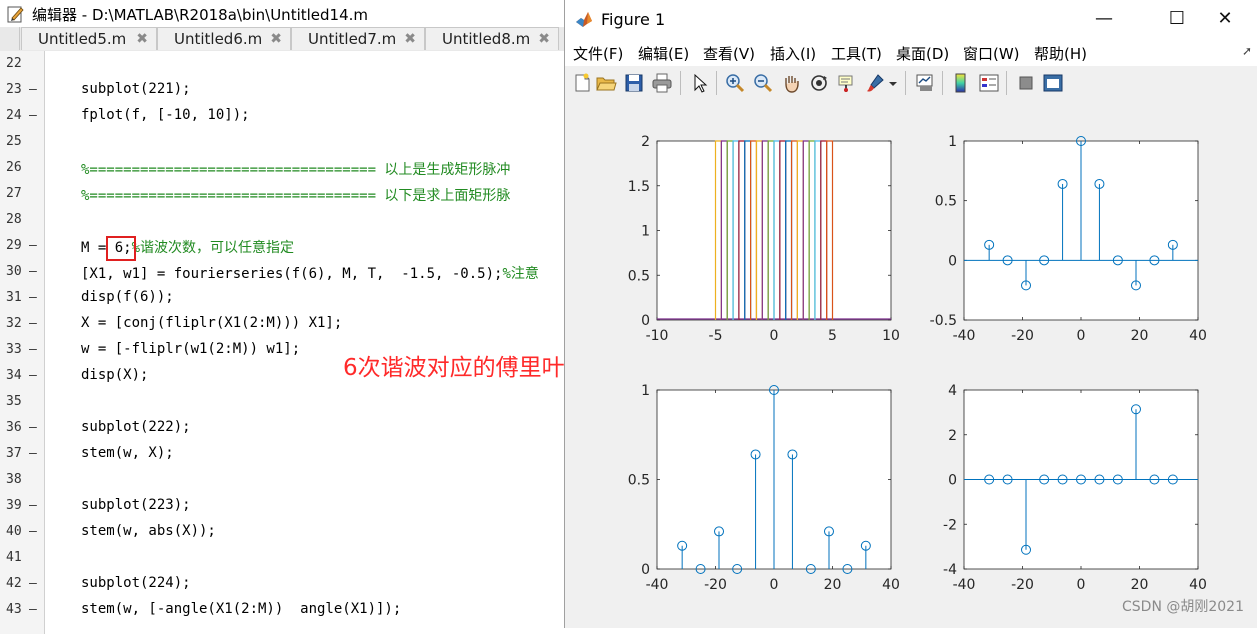  I want to click on code-line: subplot(223);, so click(136, 505).